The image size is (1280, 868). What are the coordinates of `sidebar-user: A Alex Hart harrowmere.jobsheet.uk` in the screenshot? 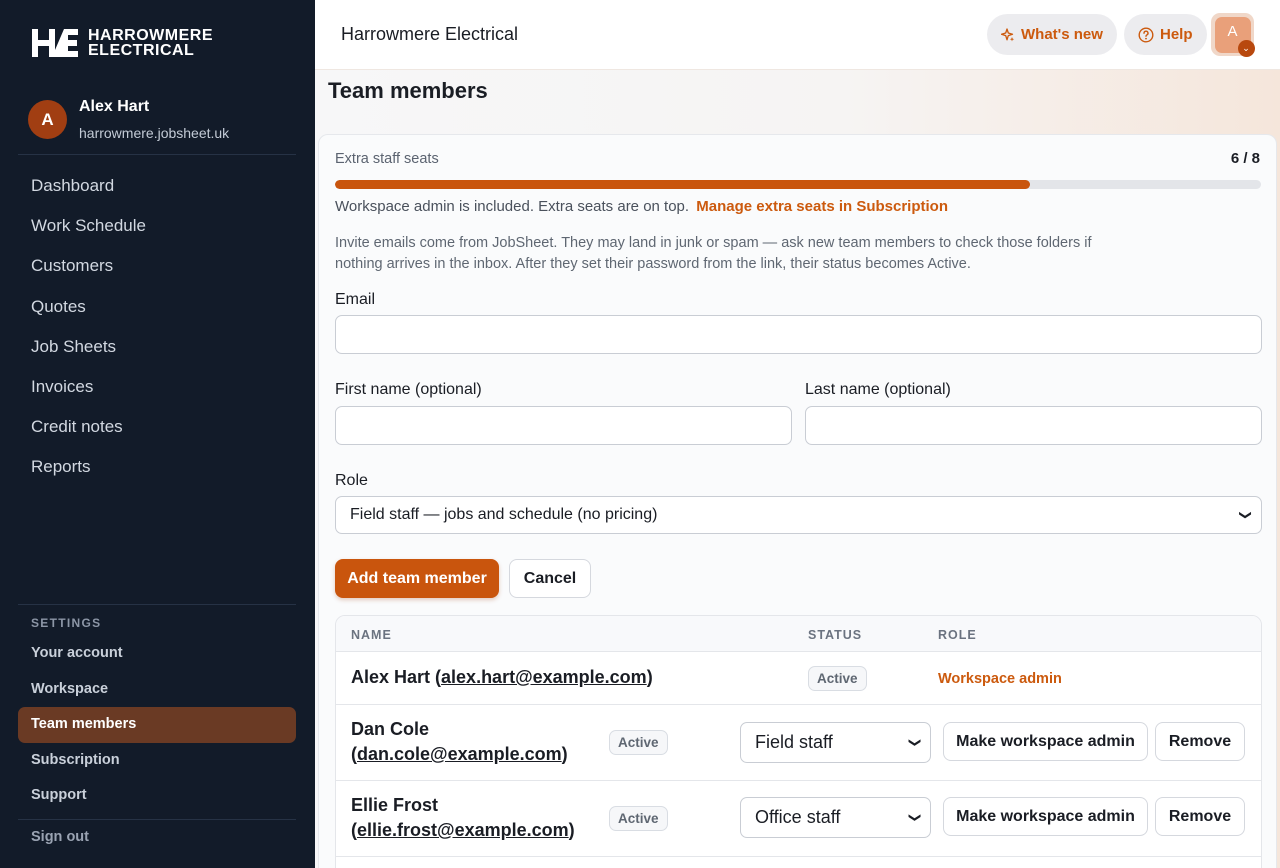 It's located at (128, 119).